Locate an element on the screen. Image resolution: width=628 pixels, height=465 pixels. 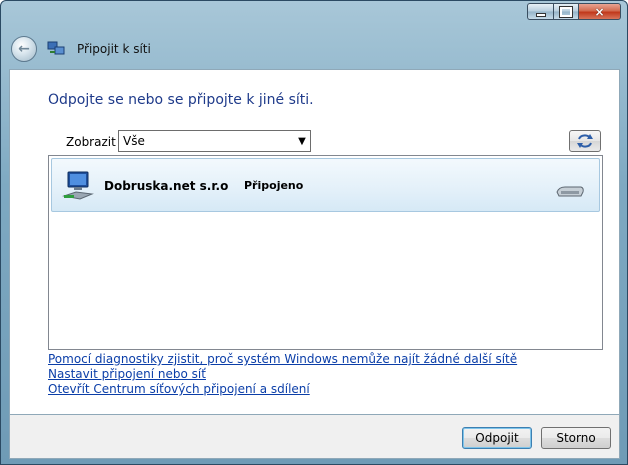
close-button: × is located at coordinates (599, 11).